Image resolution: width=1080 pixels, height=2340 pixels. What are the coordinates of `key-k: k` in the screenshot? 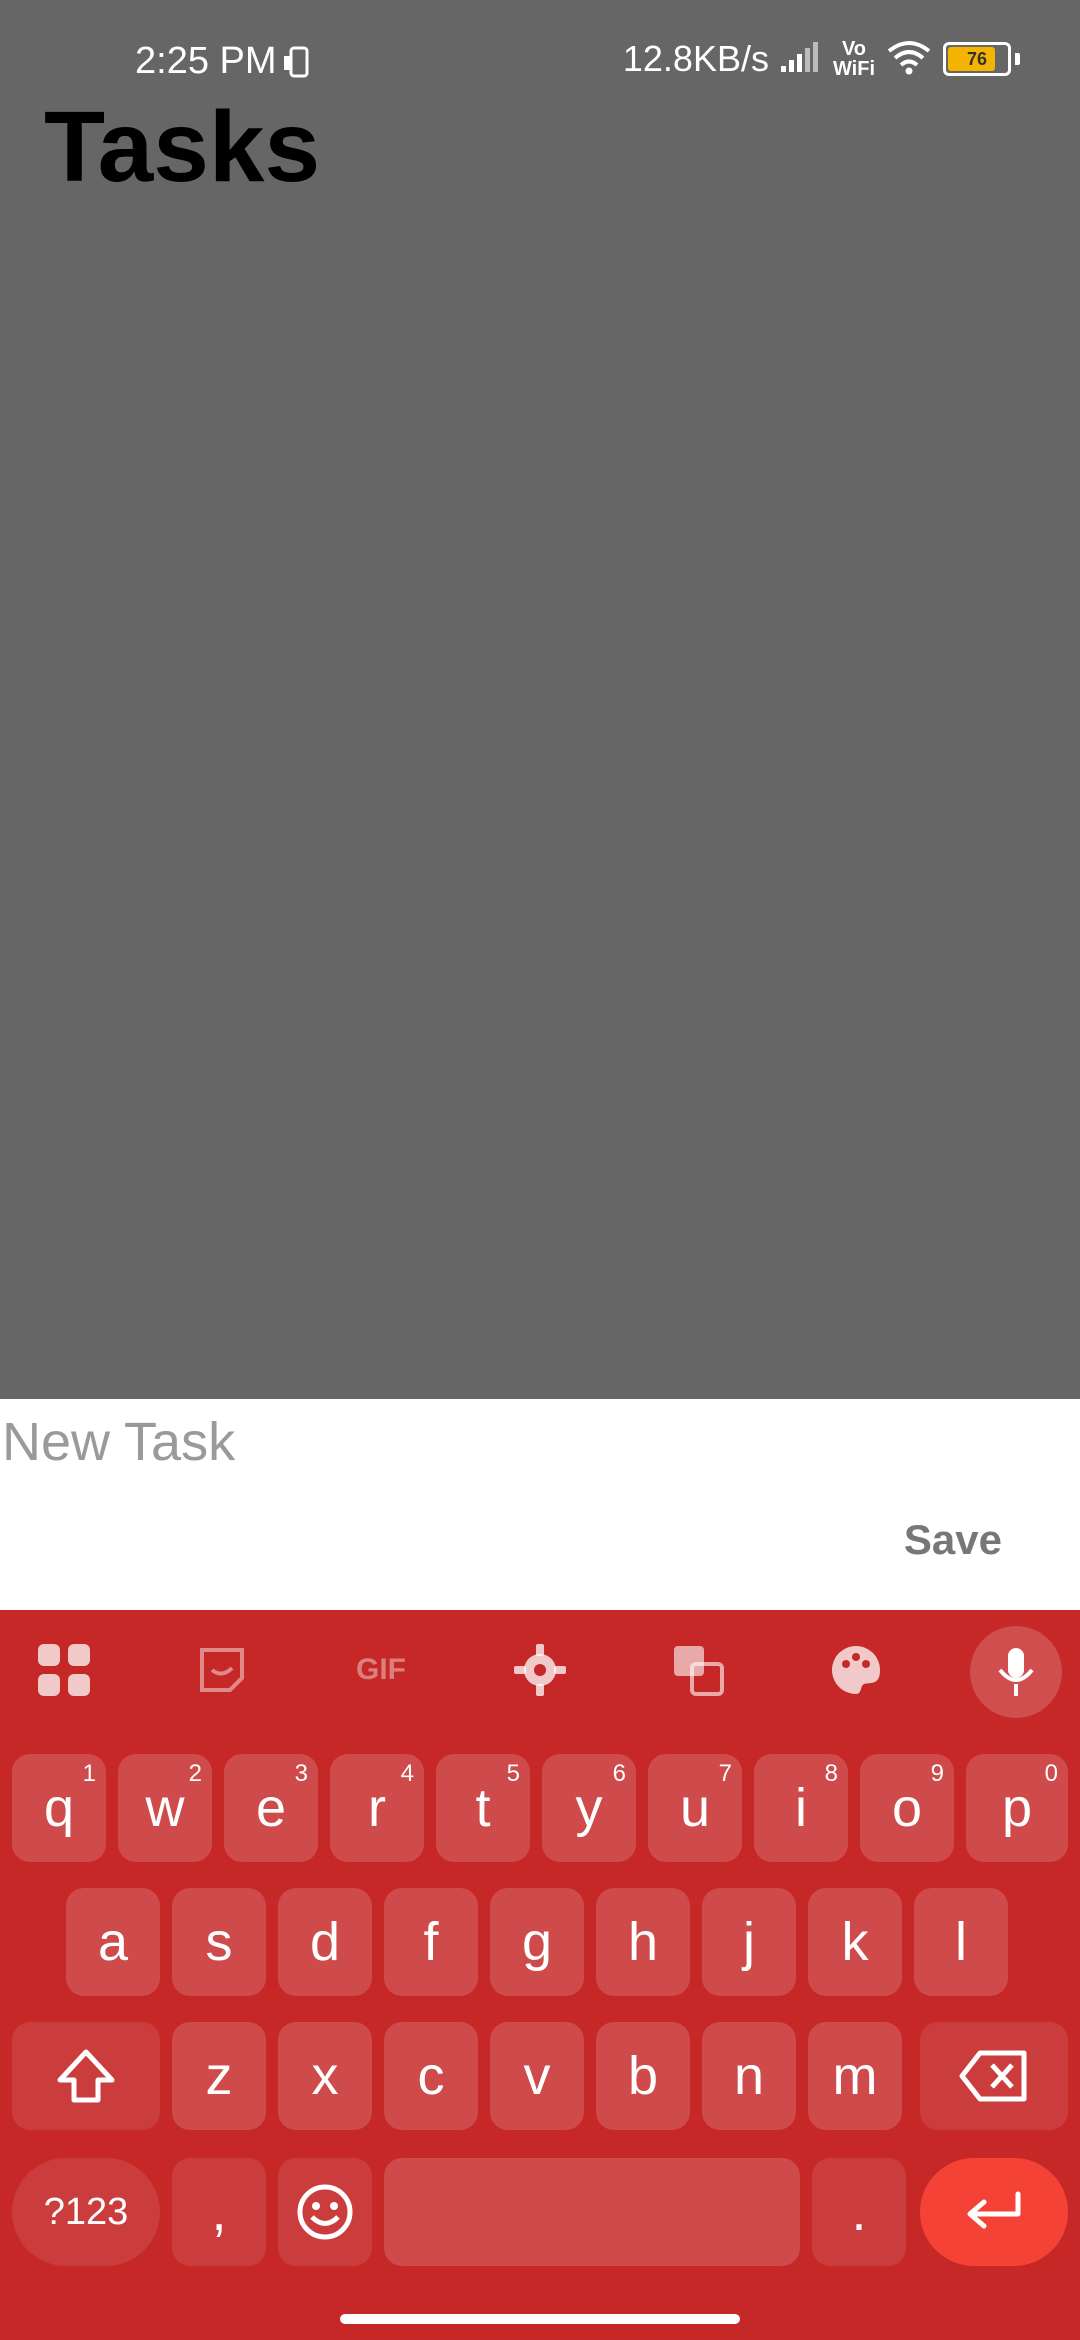 It's located at (855, 1942).